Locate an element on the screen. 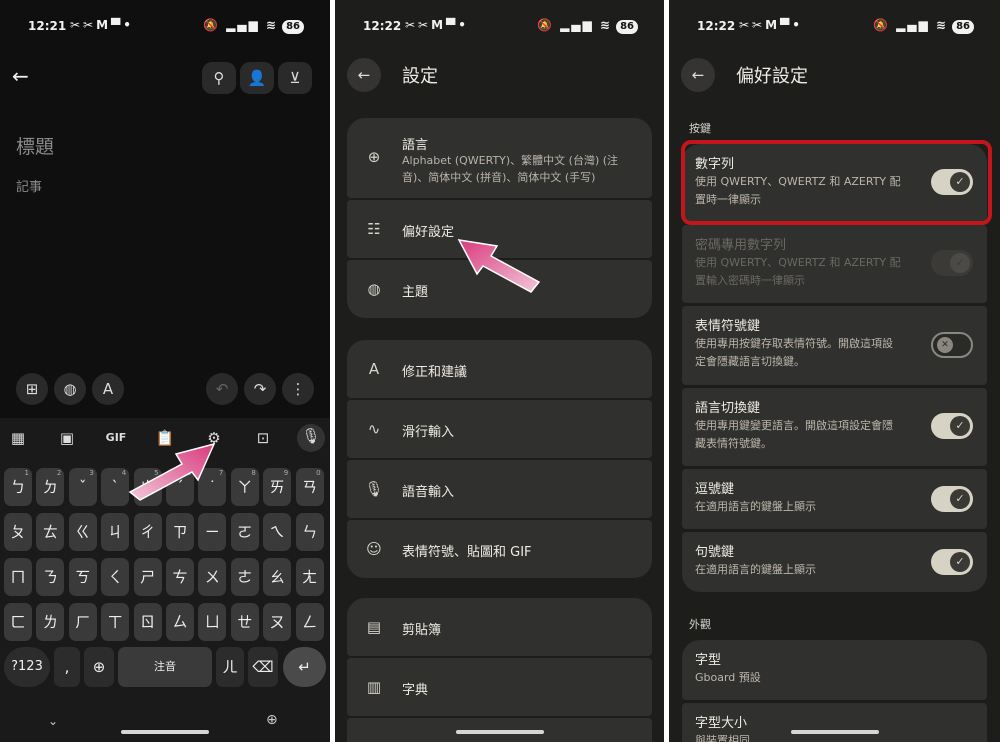 This screenshot has width=1000, height=742. add-box-icon: ⊞ is located at coordinates (32, 389).